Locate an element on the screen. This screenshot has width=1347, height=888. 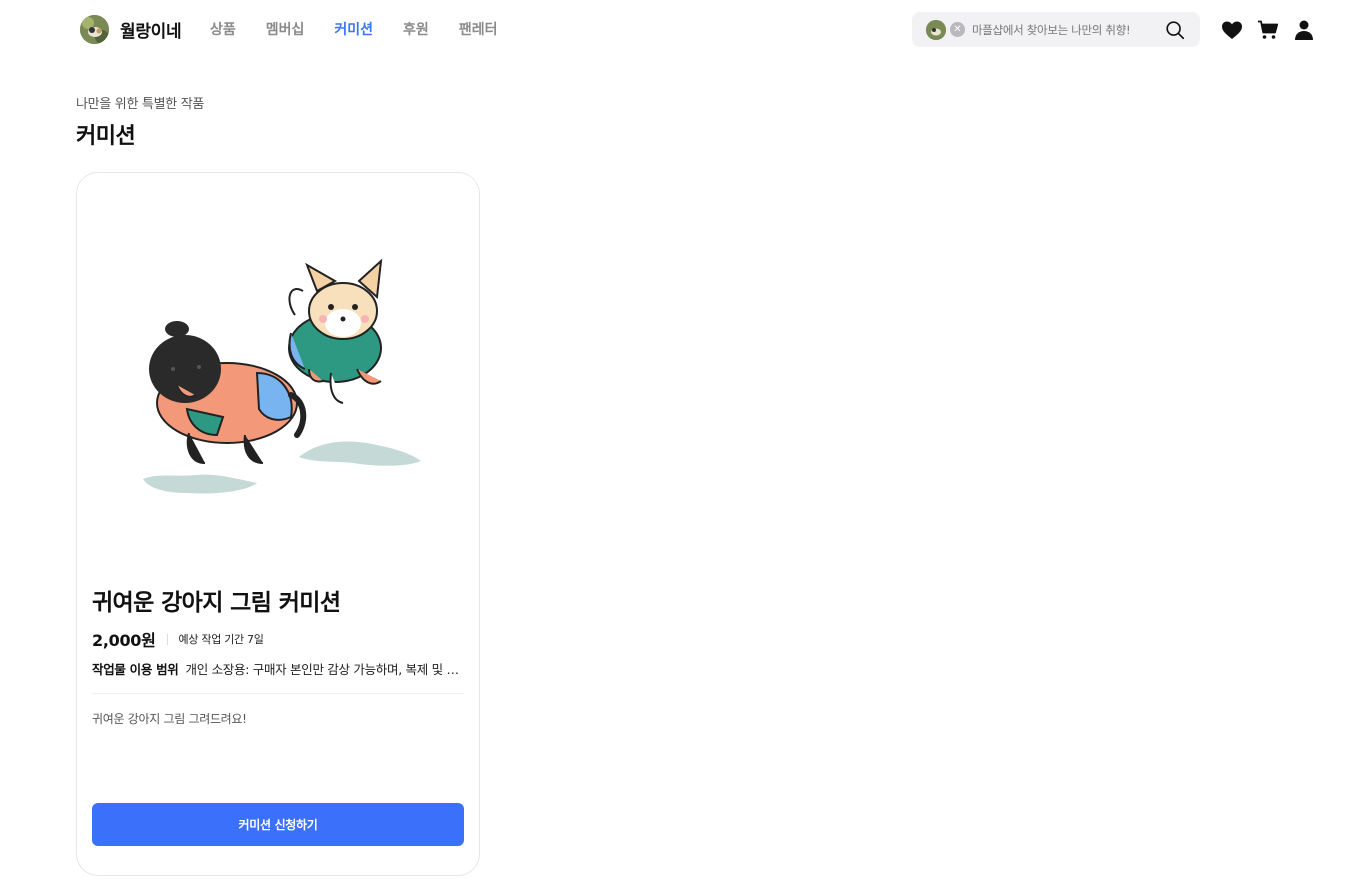
heart-icon is located at coordinates (1232, 30).